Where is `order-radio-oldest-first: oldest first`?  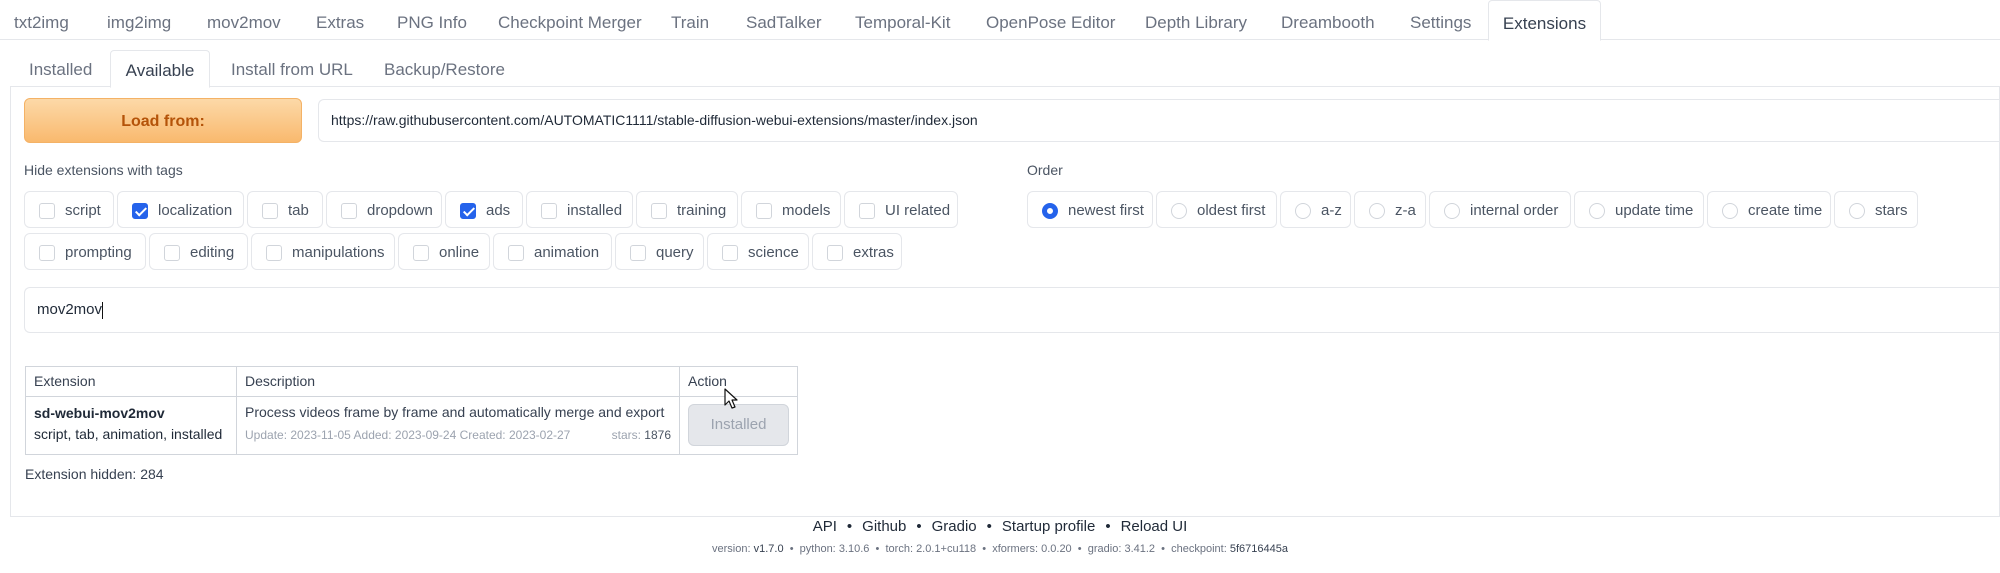 order-radio-oldest-first: oldest first is located at coordinates (1216, 209).